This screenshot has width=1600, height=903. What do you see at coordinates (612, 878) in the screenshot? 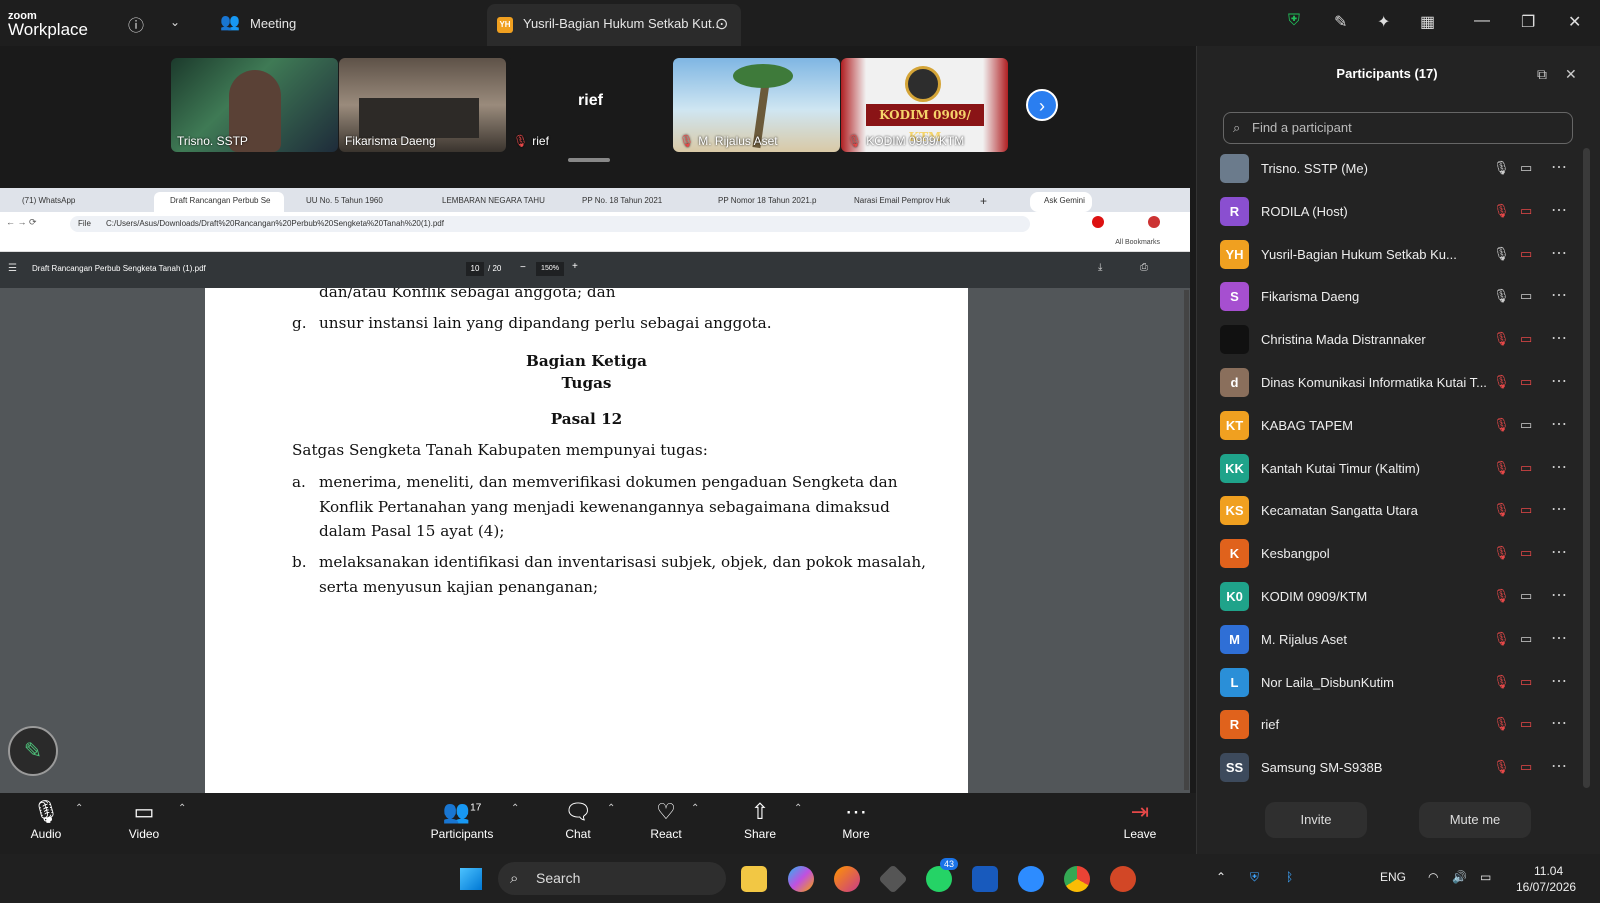
I see `taskbar-search-box: ⌕ Search` at bounding box center [612, 878].